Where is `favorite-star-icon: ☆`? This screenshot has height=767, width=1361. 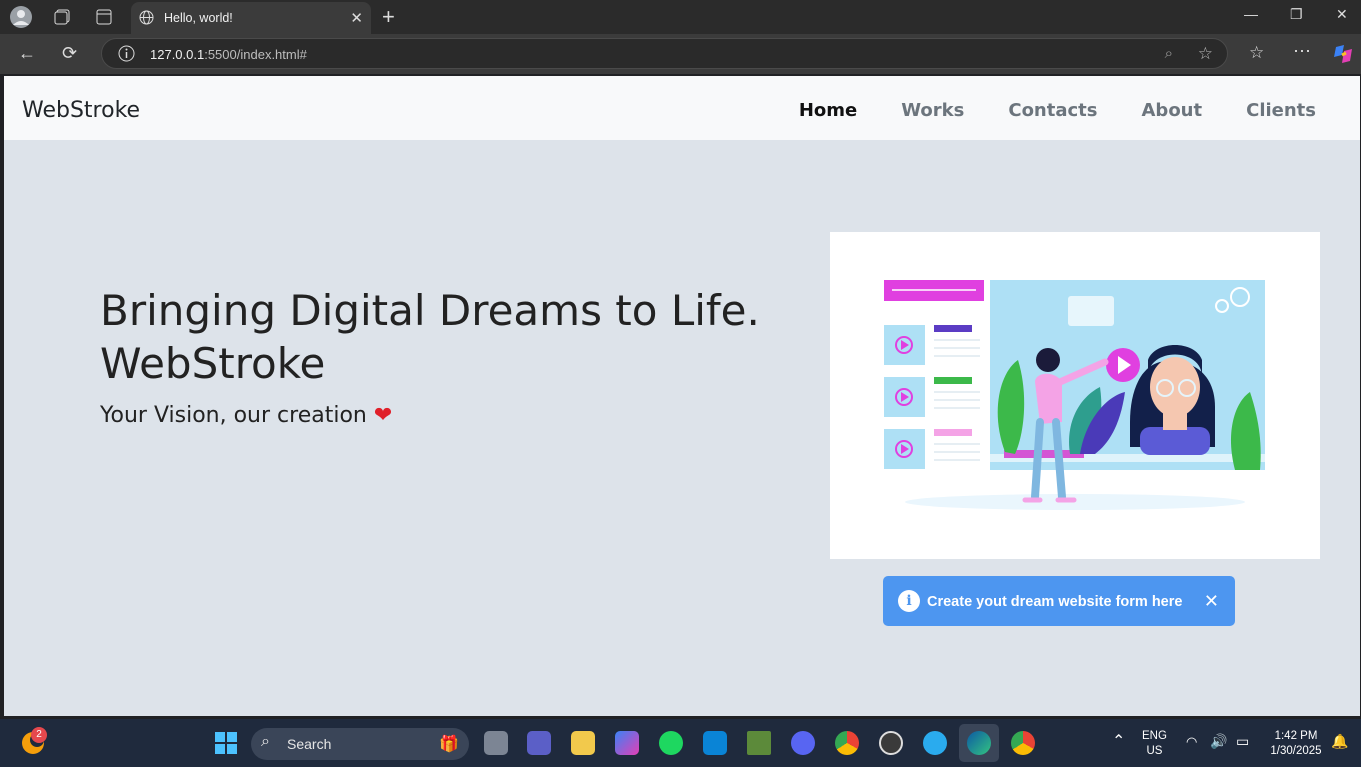
favorite-star-icon: ☆ is located at coordinates (1205, 54).